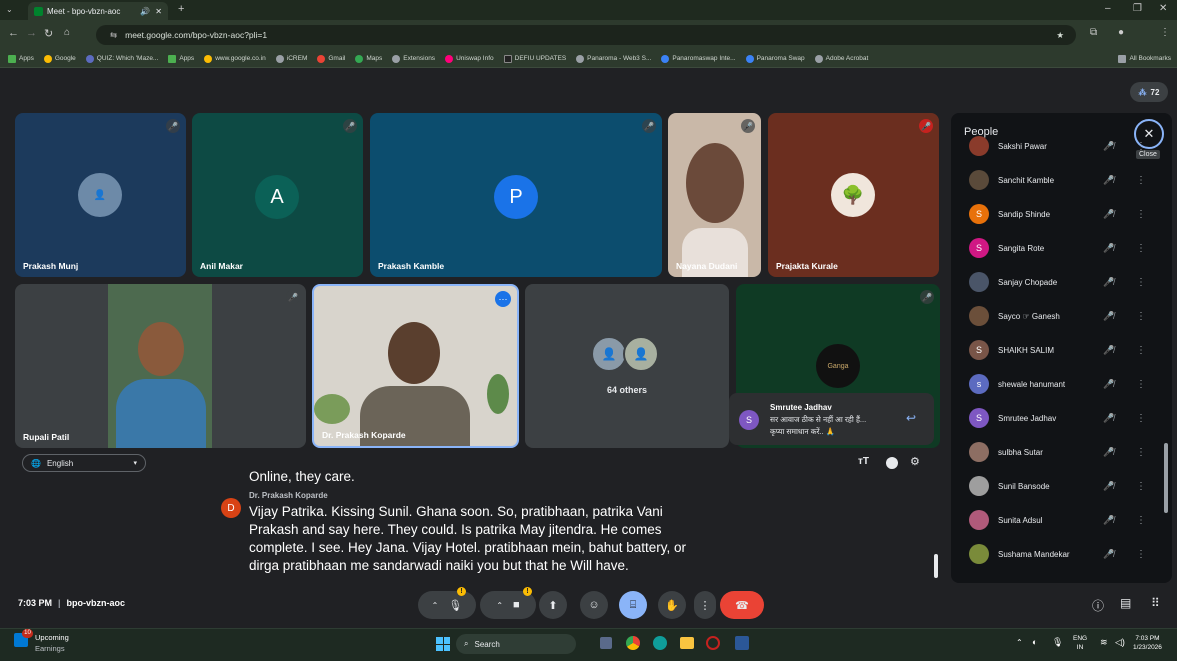  Describe the element at coordinates (1165, 32) in the screenshot. I see `browser-menu-icon: ⋮` at that location.